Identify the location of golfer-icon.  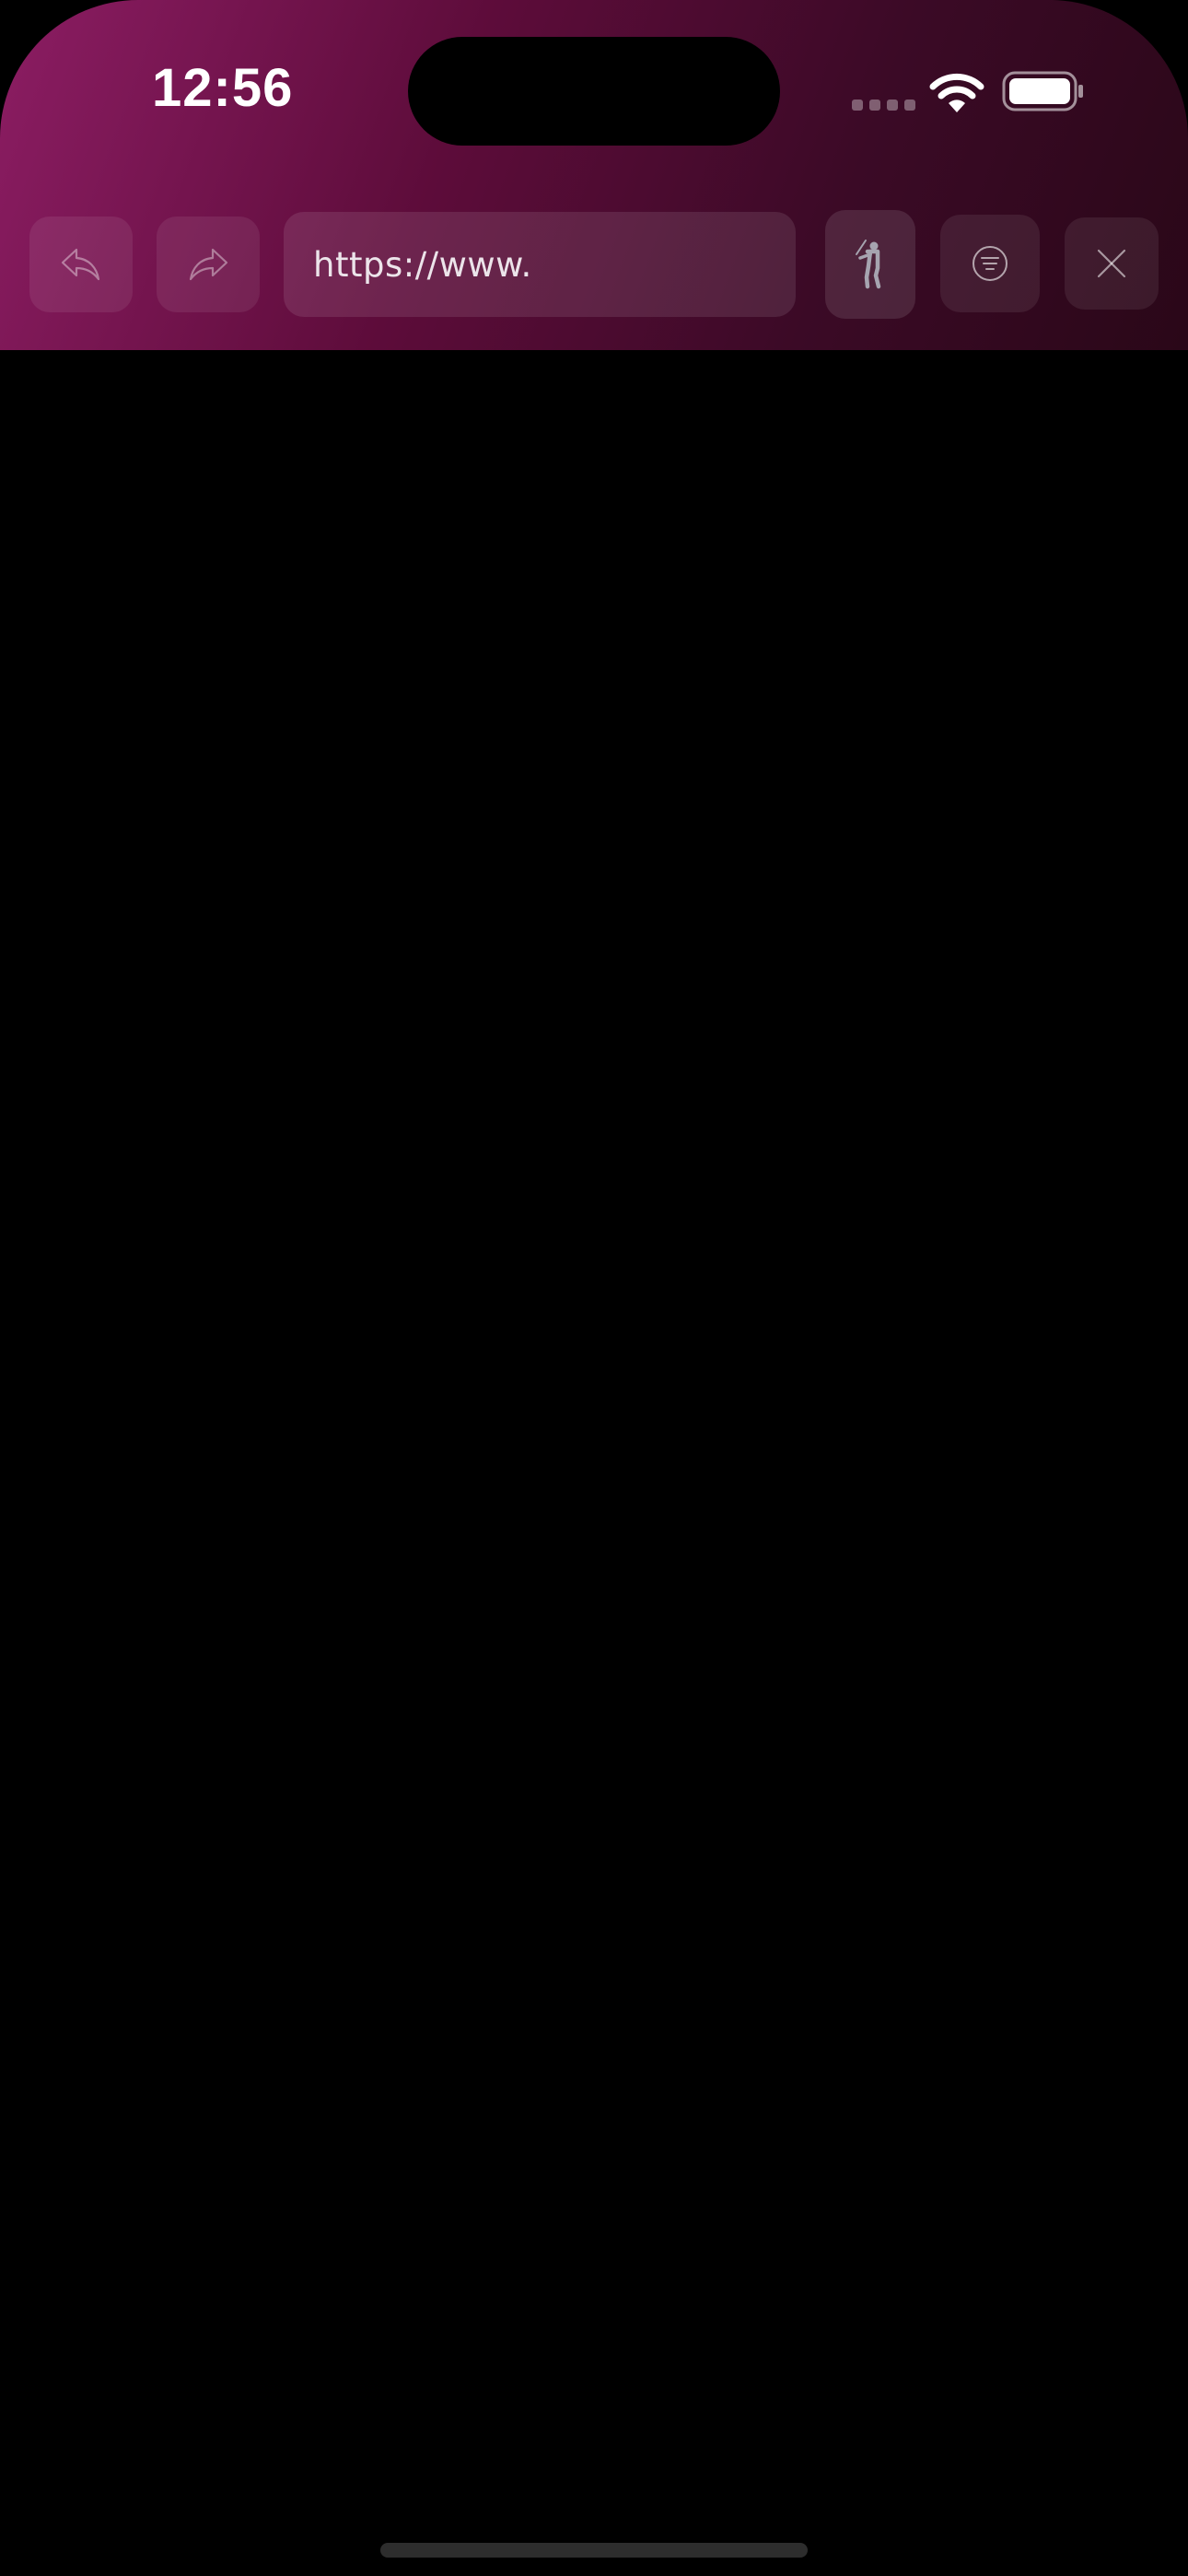
(869, 264).